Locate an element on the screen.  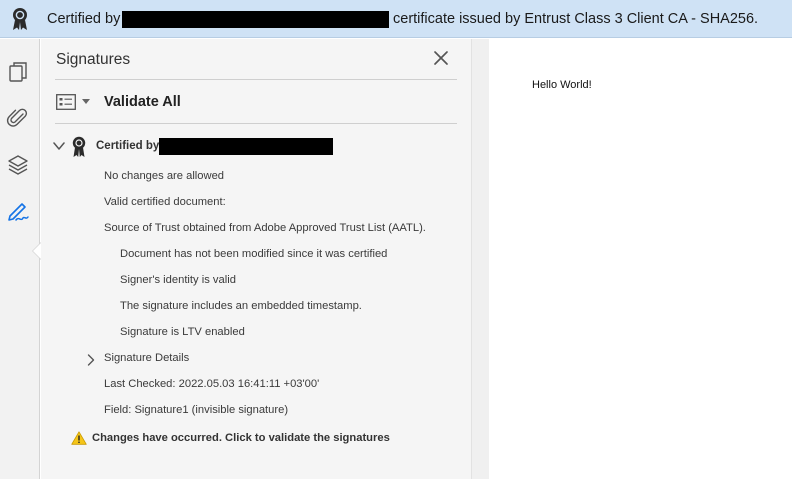
signatures-icon is located at coordinates (18, 212).